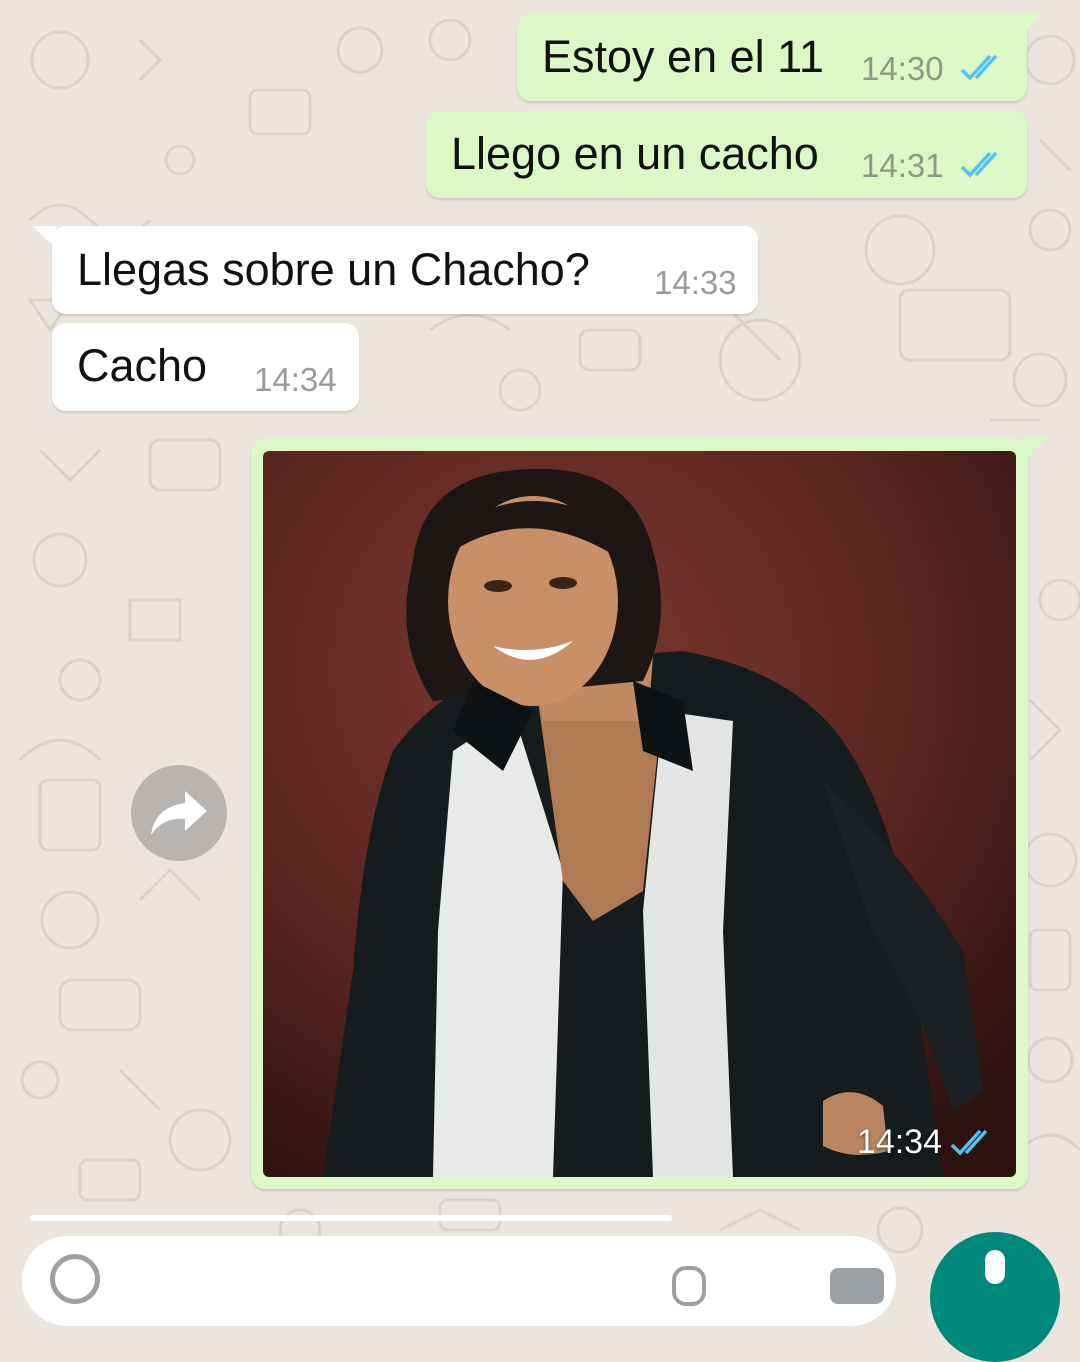 This screenshot has width=1080, height=1362. I want to click on mic-button, so click(995, 1297).